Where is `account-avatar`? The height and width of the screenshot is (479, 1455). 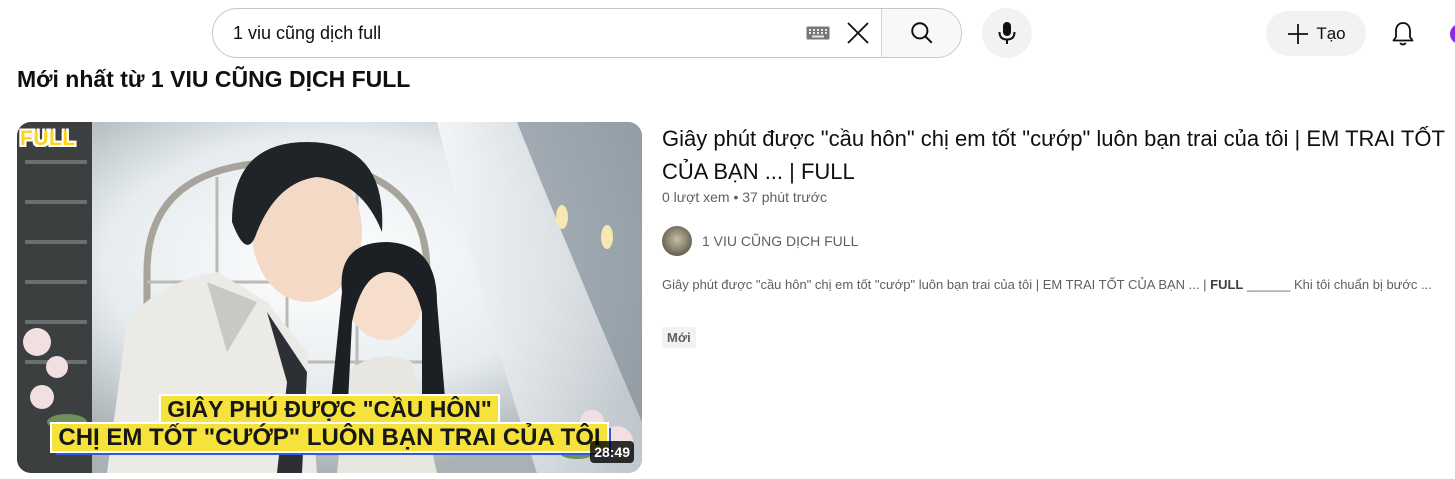 account-avatar is located at coordinates (1452, 34).